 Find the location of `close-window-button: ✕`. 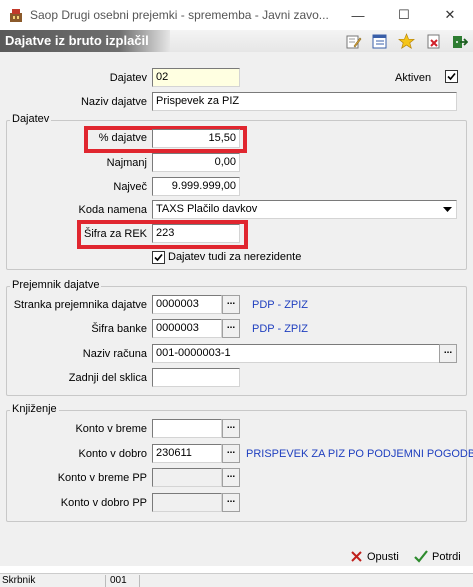

close-window-button: ✕ is located at coordinates (450, 15).